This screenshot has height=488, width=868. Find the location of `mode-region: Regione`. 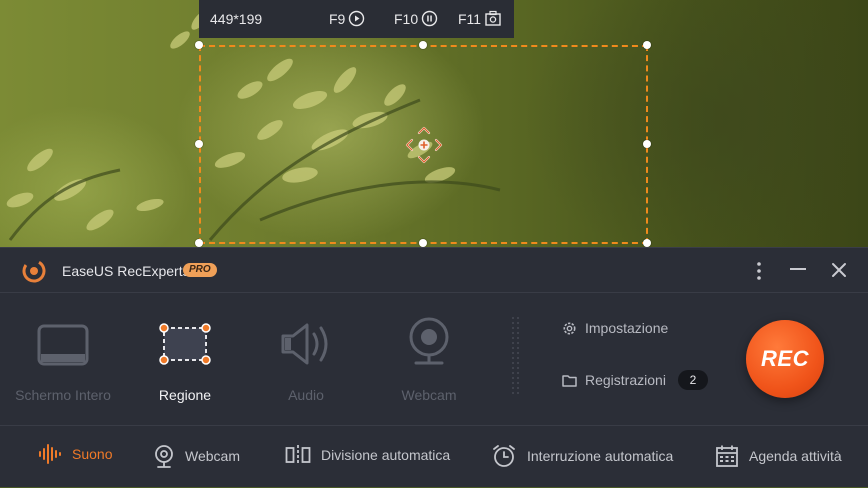

mode-region: Regione is located at coordinates (185, 359).